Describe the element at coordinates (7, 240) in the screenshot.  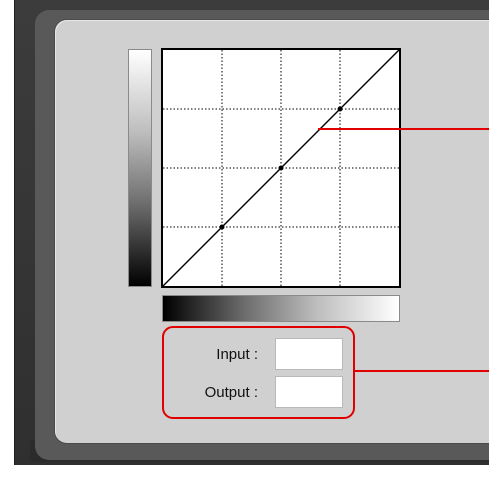
I see `window-edge` at that location.